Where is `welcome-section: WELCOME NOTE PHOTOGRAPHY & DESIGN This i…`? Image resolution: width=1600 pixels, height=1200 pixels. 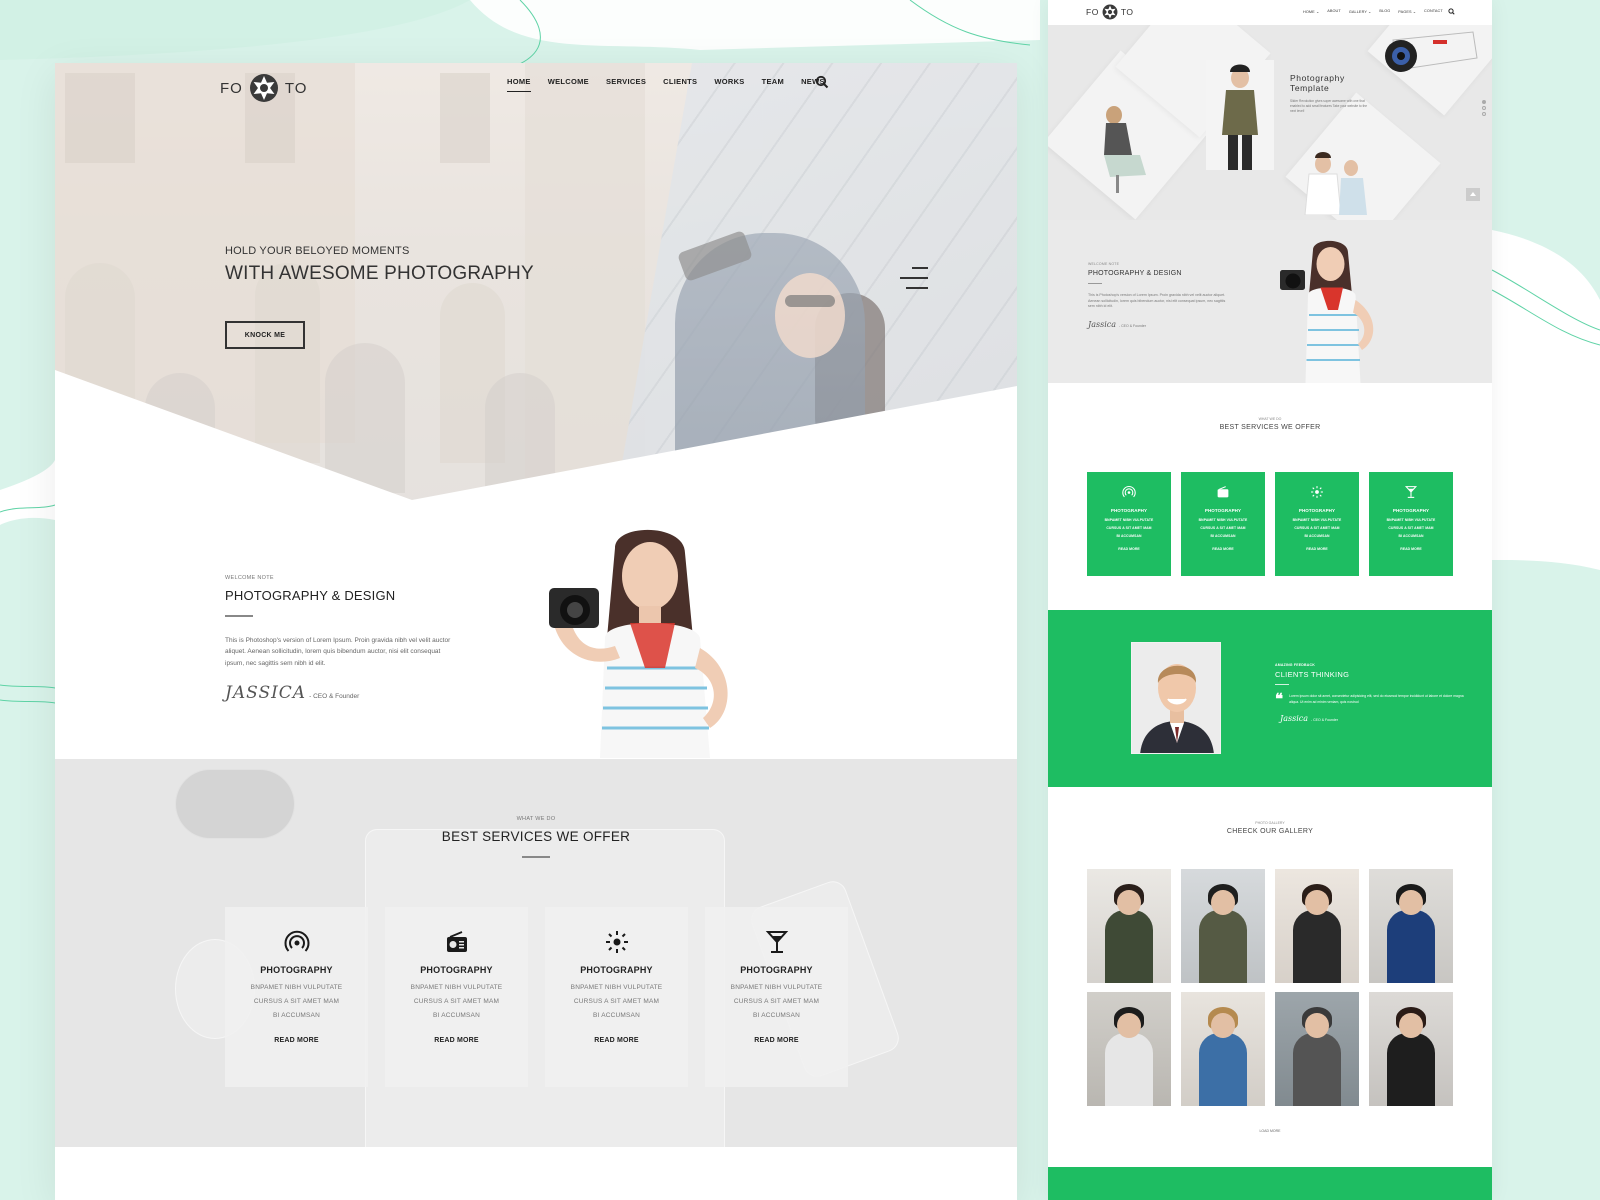
welcome-section: WELCOME NOTE PHOTOGRAPHY & DESIGN This i… is located at coordinates (355, 639).